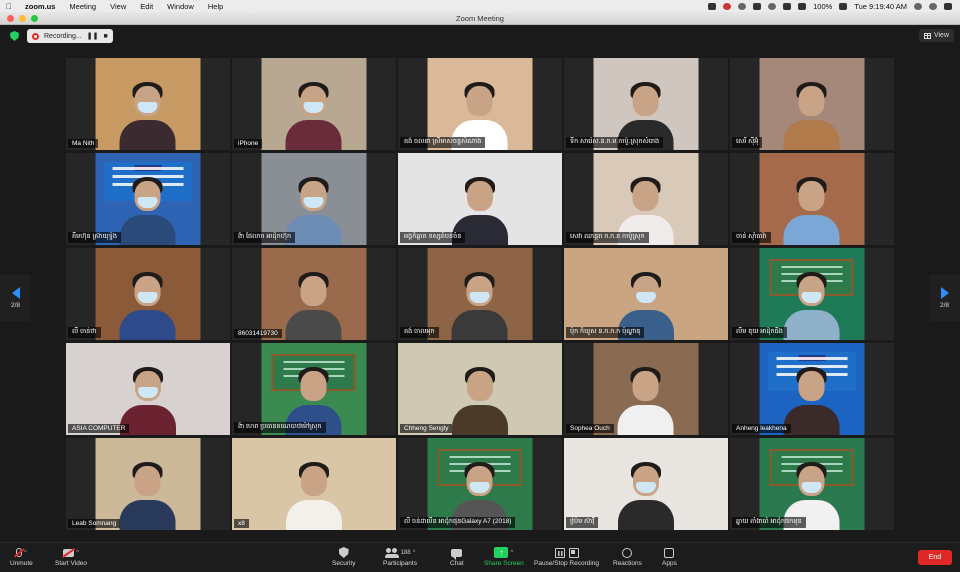 The image size is (960, 572). What do you see at coordinates (480, 294) in the screenshot?
I see `participant-tile: គង់ ចាលអុក` at bounding box center [480, 294].